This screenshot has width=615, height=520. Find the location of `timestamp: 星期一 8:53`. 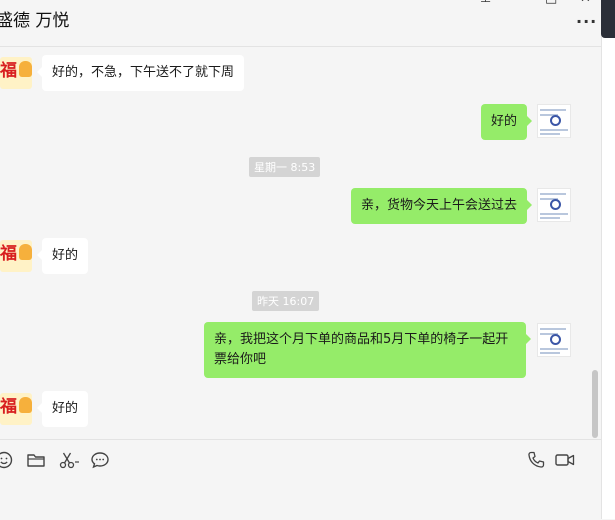

timestamp: 星期一 8:53 is located at coordinates (285, 167).